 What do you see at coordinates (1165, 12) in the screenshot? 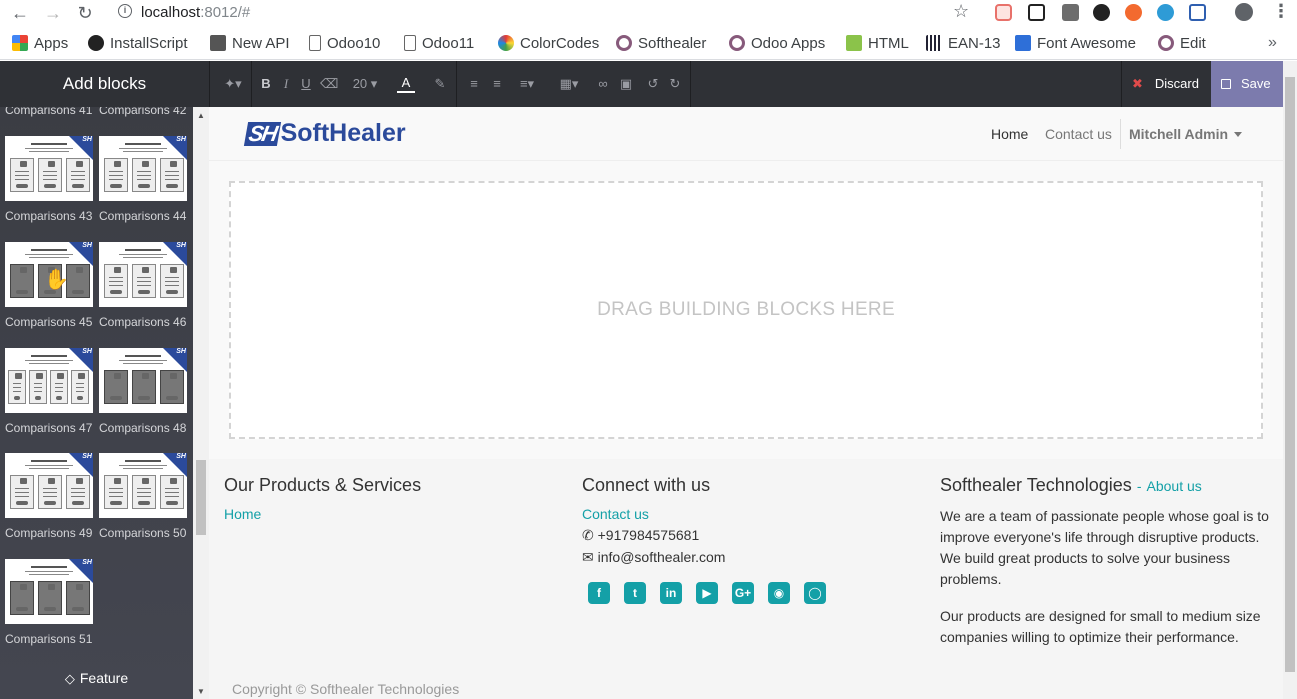
I see `extension-icon-globe` at bounding box center [1165, 12].